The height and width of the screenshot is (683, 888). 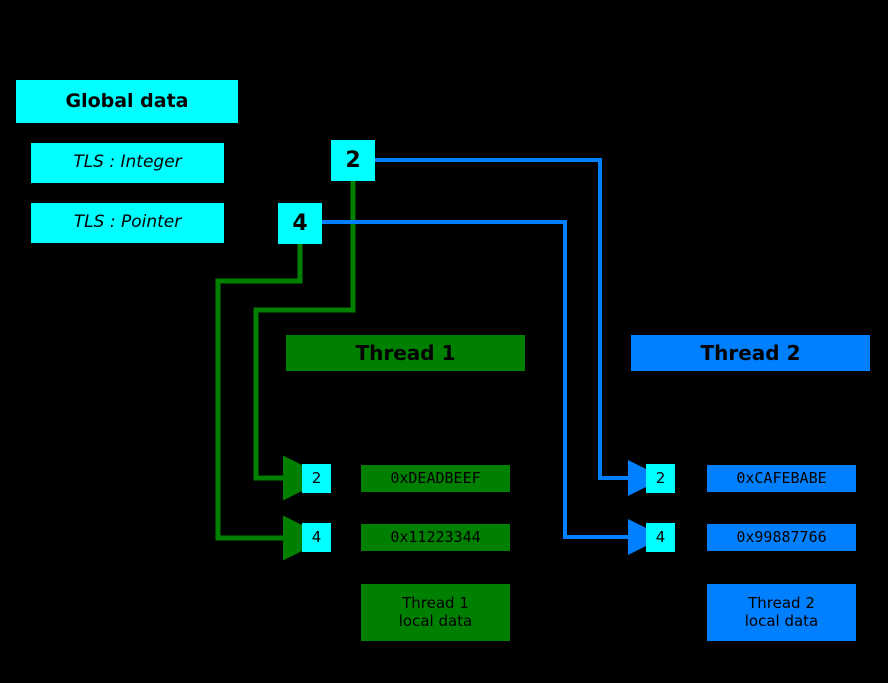 I want to click on thread-2-slot-key-2: 2, so click(x=660, y=478).